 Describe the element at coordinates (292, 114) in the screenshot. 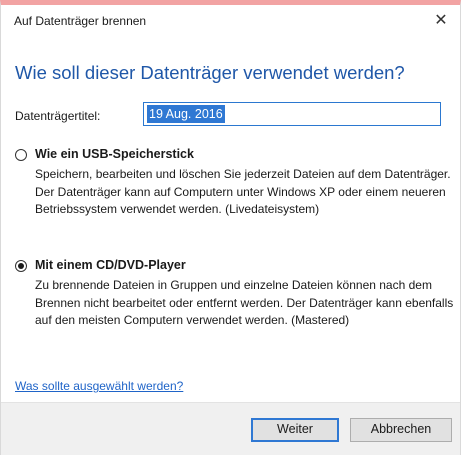

I see `disc-title-input: 19 Aug. 2016` at that location.